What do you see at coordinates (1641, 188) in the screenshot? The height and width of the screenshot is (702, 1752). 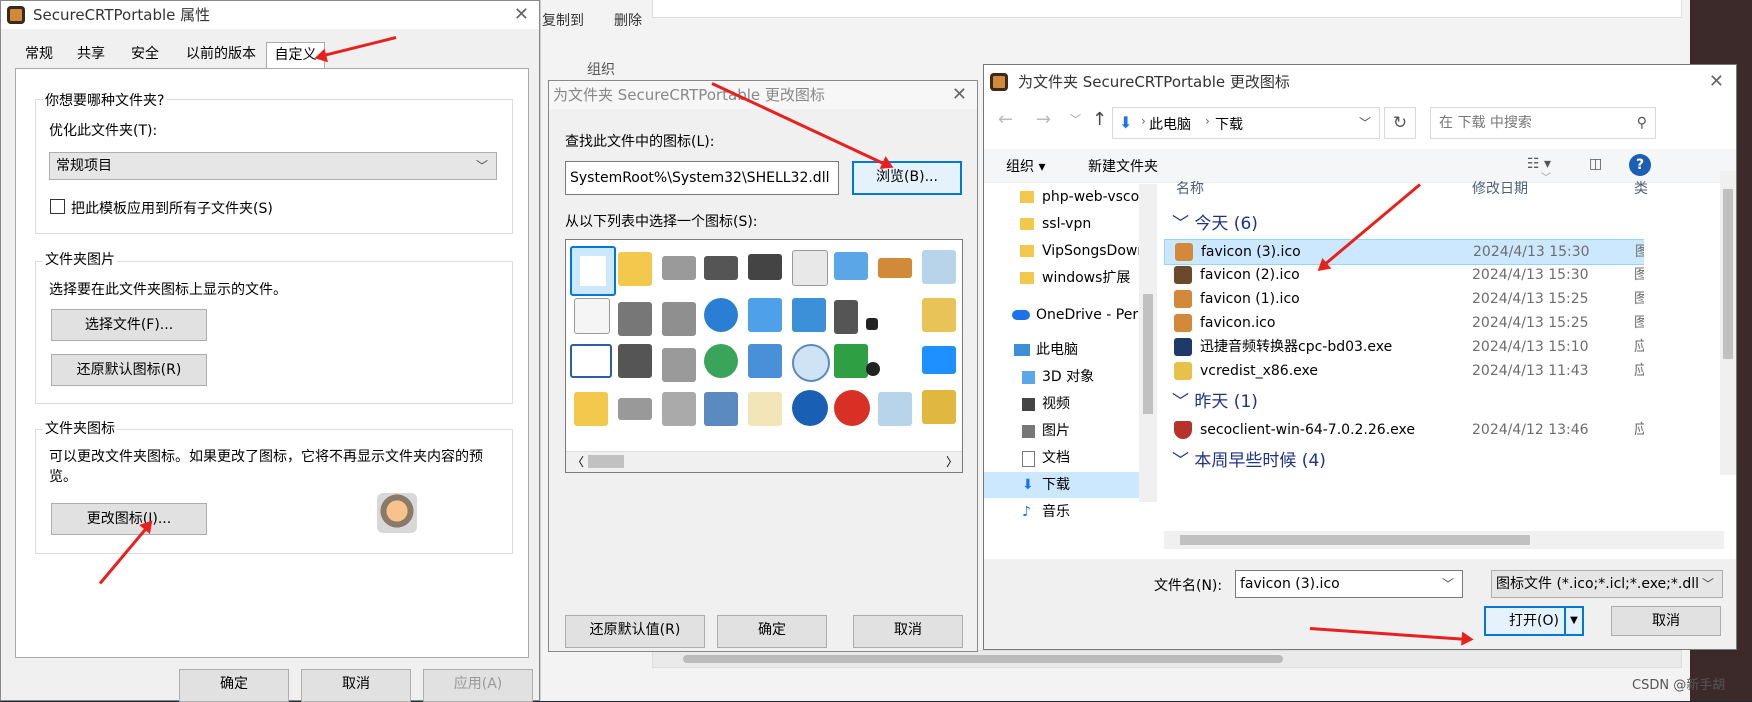 I see `column-header-type: 类` at bounding box center [1641, 188].